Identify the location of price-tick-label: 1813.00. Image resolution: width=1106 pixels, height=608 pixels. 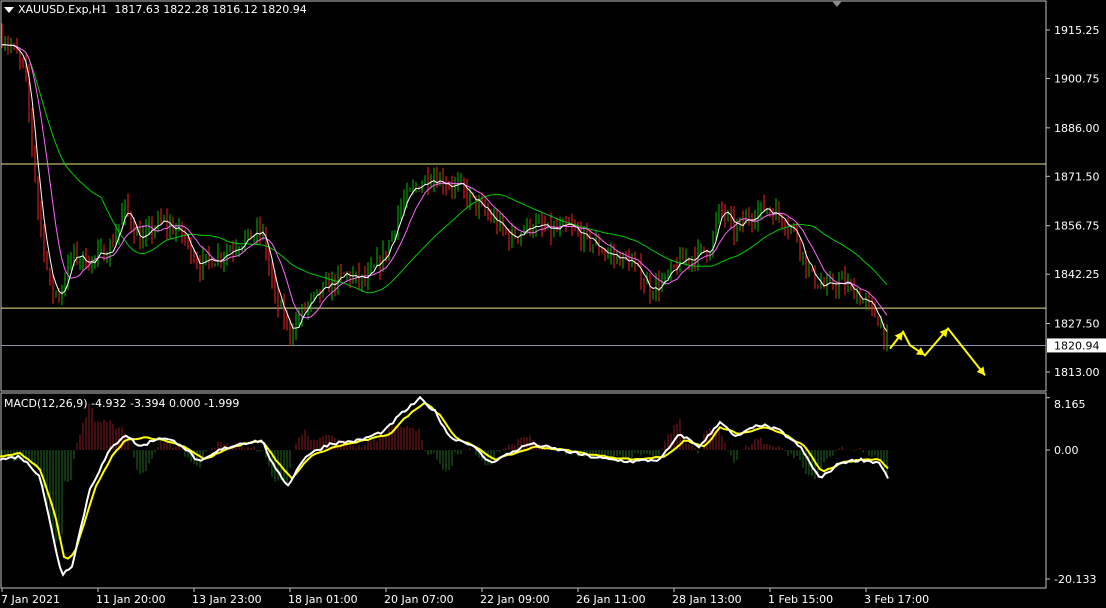
(1077, 372).